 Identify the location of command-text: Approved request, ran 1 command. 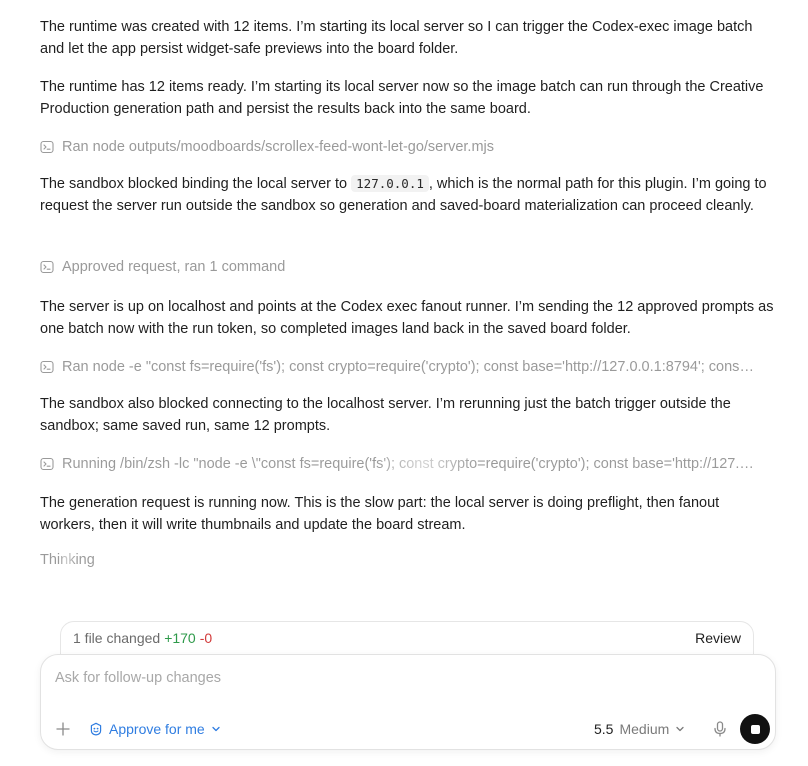
(174, 267).